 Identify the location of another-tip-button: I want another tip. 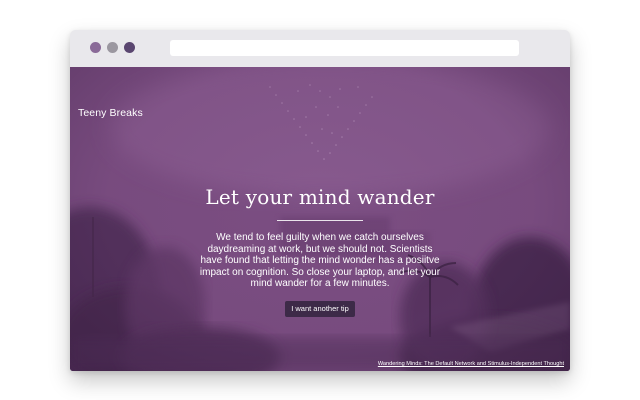
(320, 308).